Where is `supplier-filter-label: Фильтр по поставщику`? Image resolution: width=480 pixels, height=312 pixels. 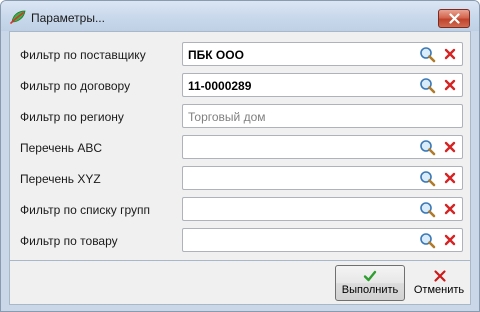 supplier-filter-label: Фильтр по поставщику is located at coordinates (83, 55).